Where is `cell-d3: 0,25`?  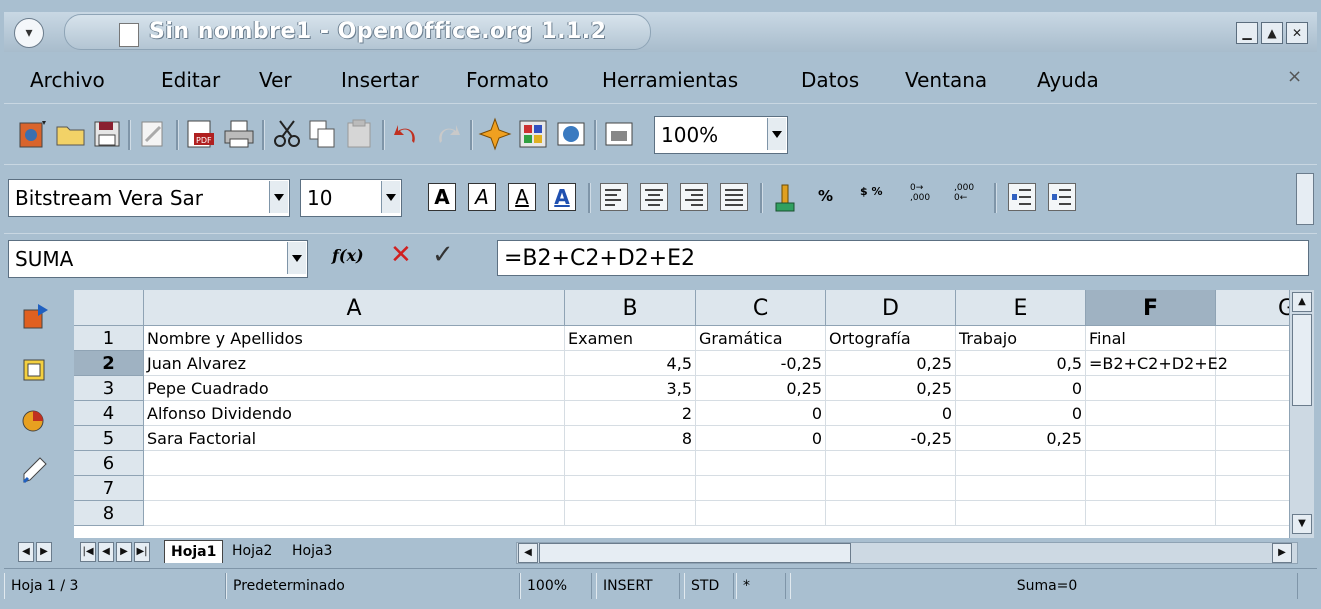 cell-d3: 0,25 is located at coordinates (891, 388).